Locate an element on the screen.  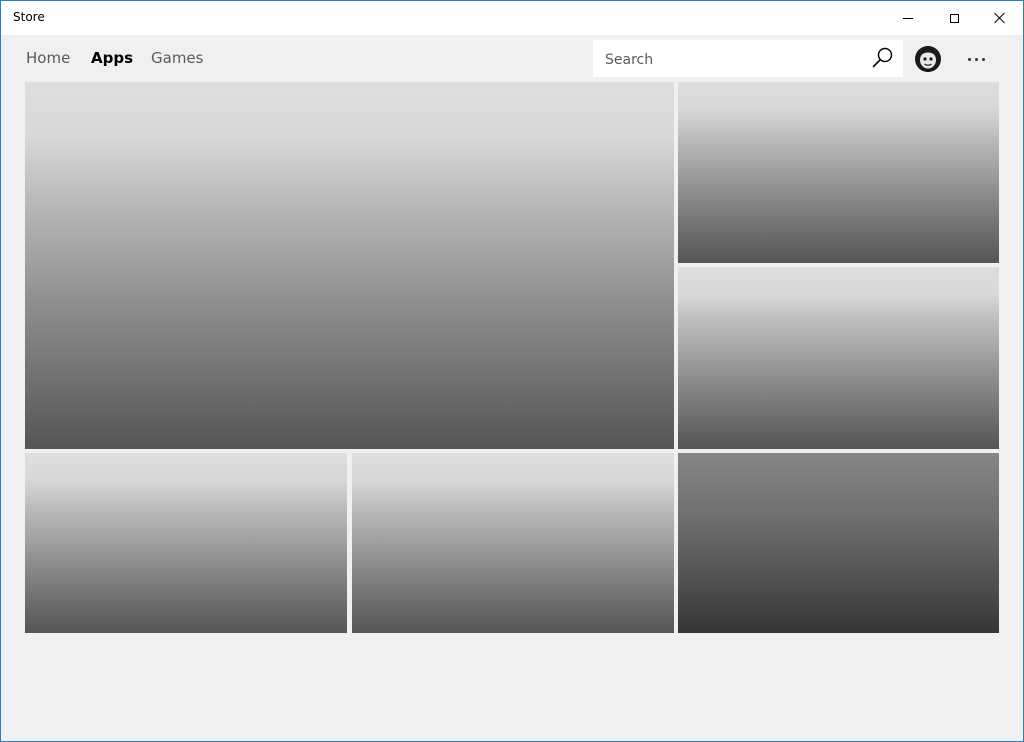
close-icon is located at coordinates (1000, 18).